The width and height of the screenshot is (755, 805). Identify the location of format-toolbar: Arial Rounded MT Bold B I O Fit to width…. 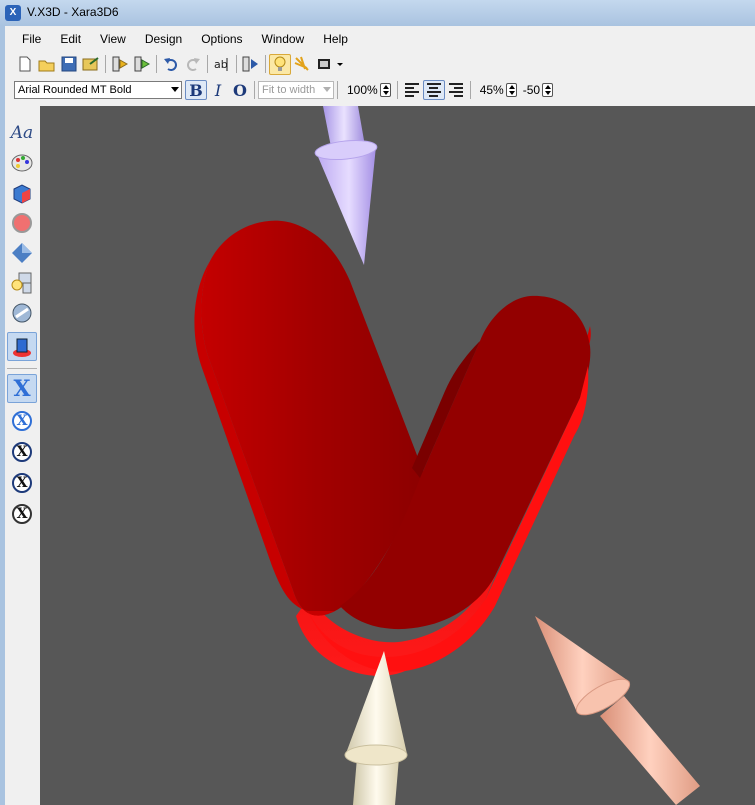
(284, 90).